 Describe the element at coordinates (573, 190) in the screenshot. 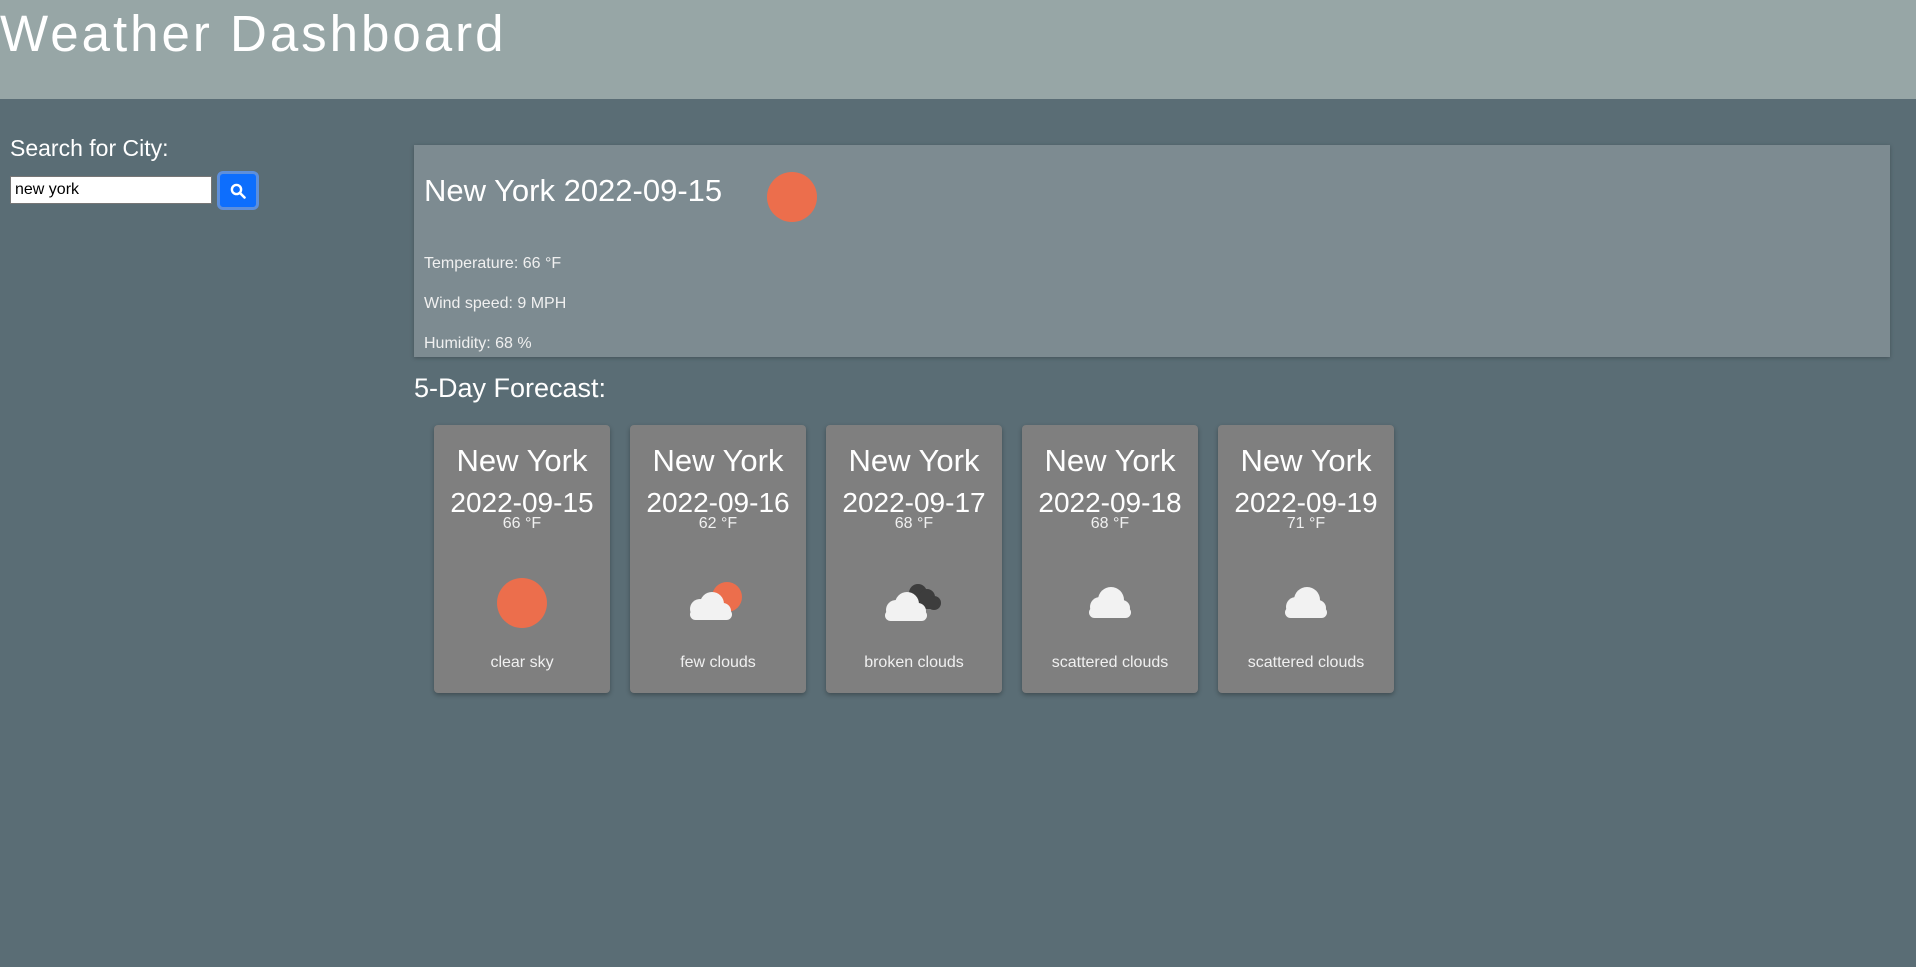

I see `current-city-date: New York 2022-09-15` at that location.